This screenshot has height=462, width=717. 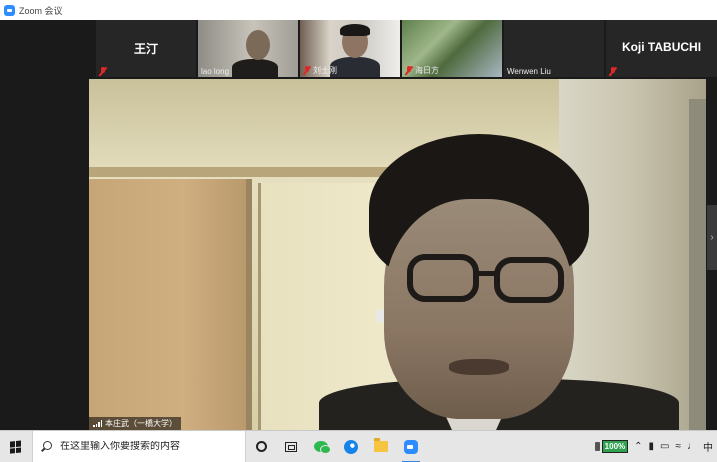 What do you see at coordinates (554, 48) in the screenshot?
I see `participant-tile-wenwen-liu: Wenwen Liu` at bounding box center [554, 48].